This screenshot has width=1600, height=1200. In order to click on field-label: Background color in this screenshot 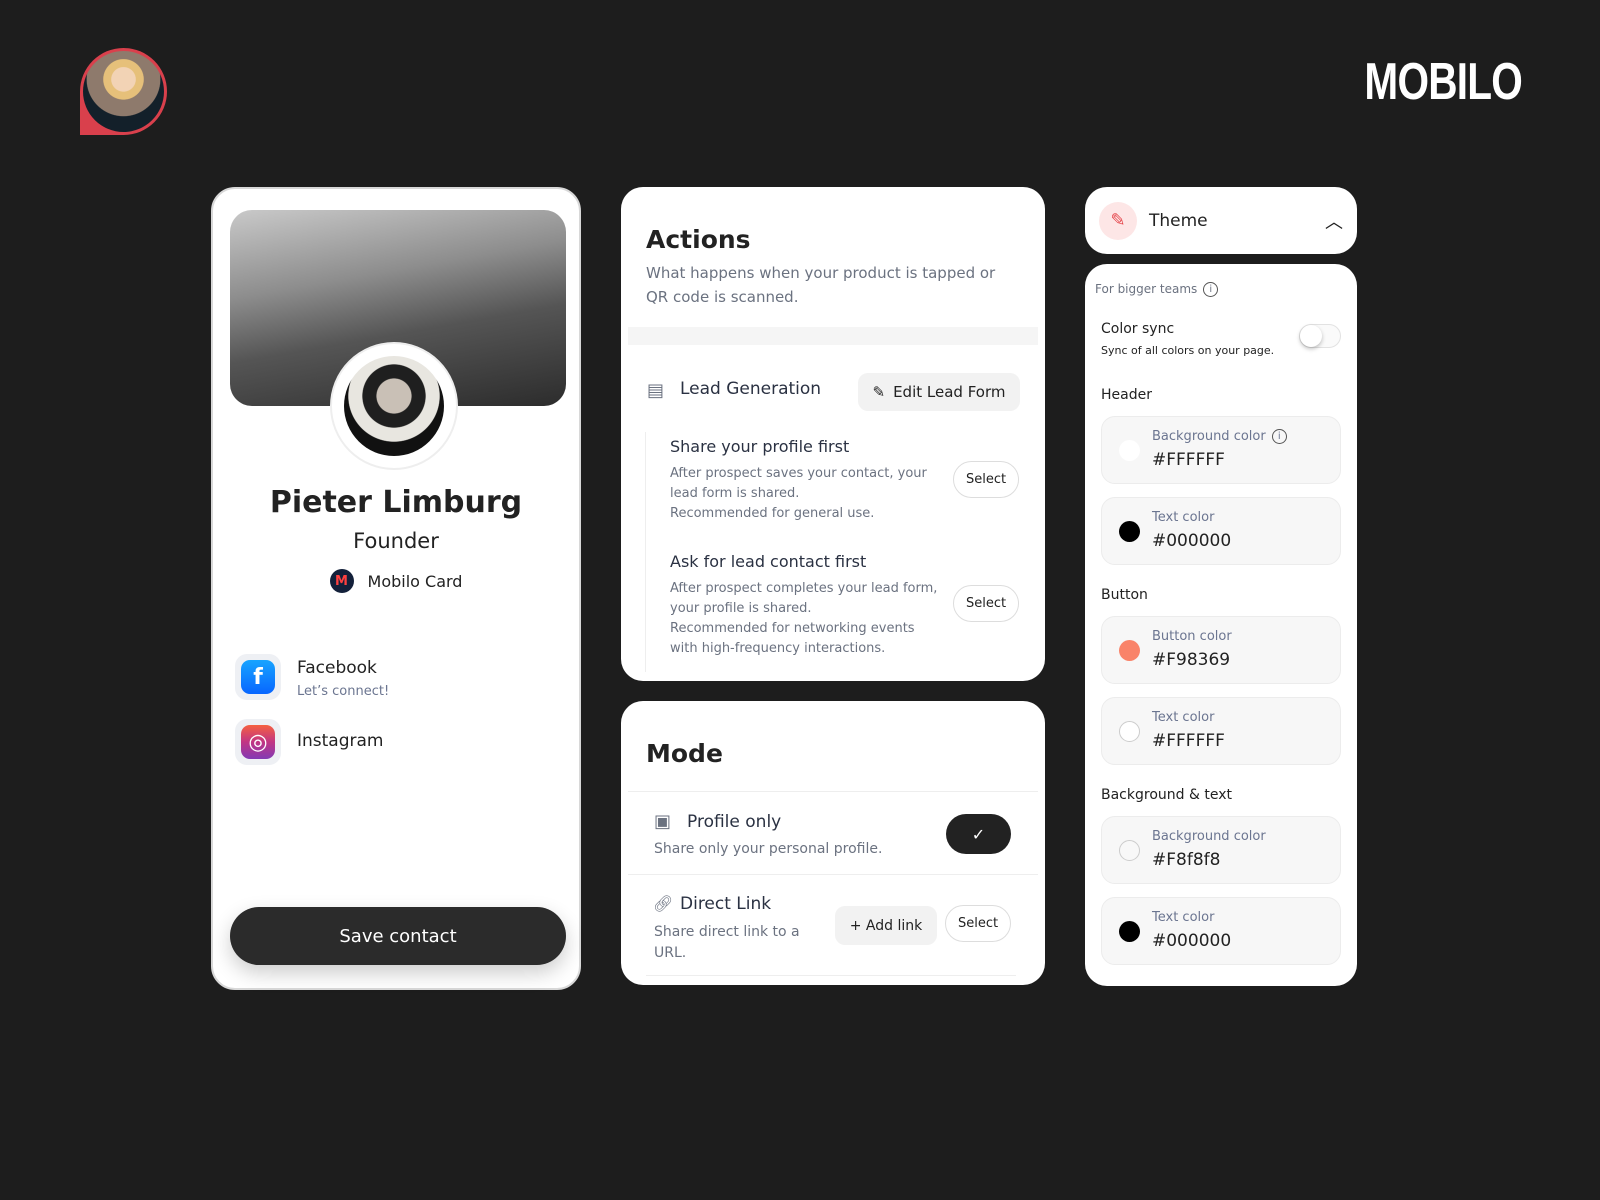, I will do `click(1209, 836)`.